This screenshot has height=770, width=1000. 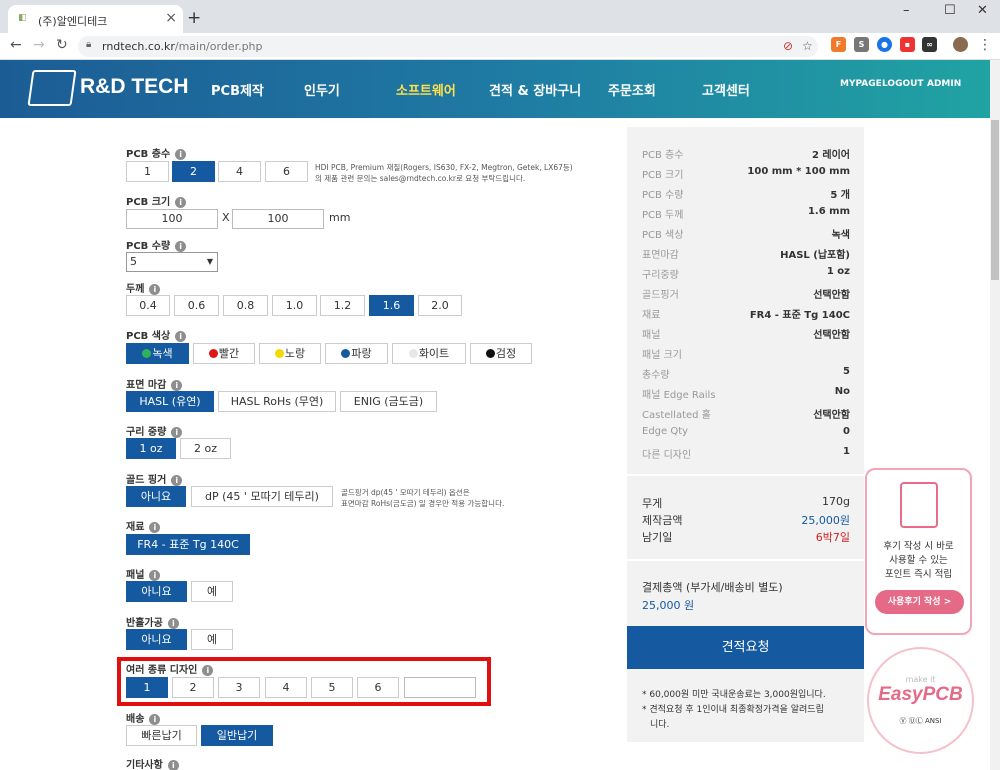 What do you see at coordinates (322, 89) in the screenshot?
I see `nav-soldering-iron: 인두기` at bounding box center [322, 89].